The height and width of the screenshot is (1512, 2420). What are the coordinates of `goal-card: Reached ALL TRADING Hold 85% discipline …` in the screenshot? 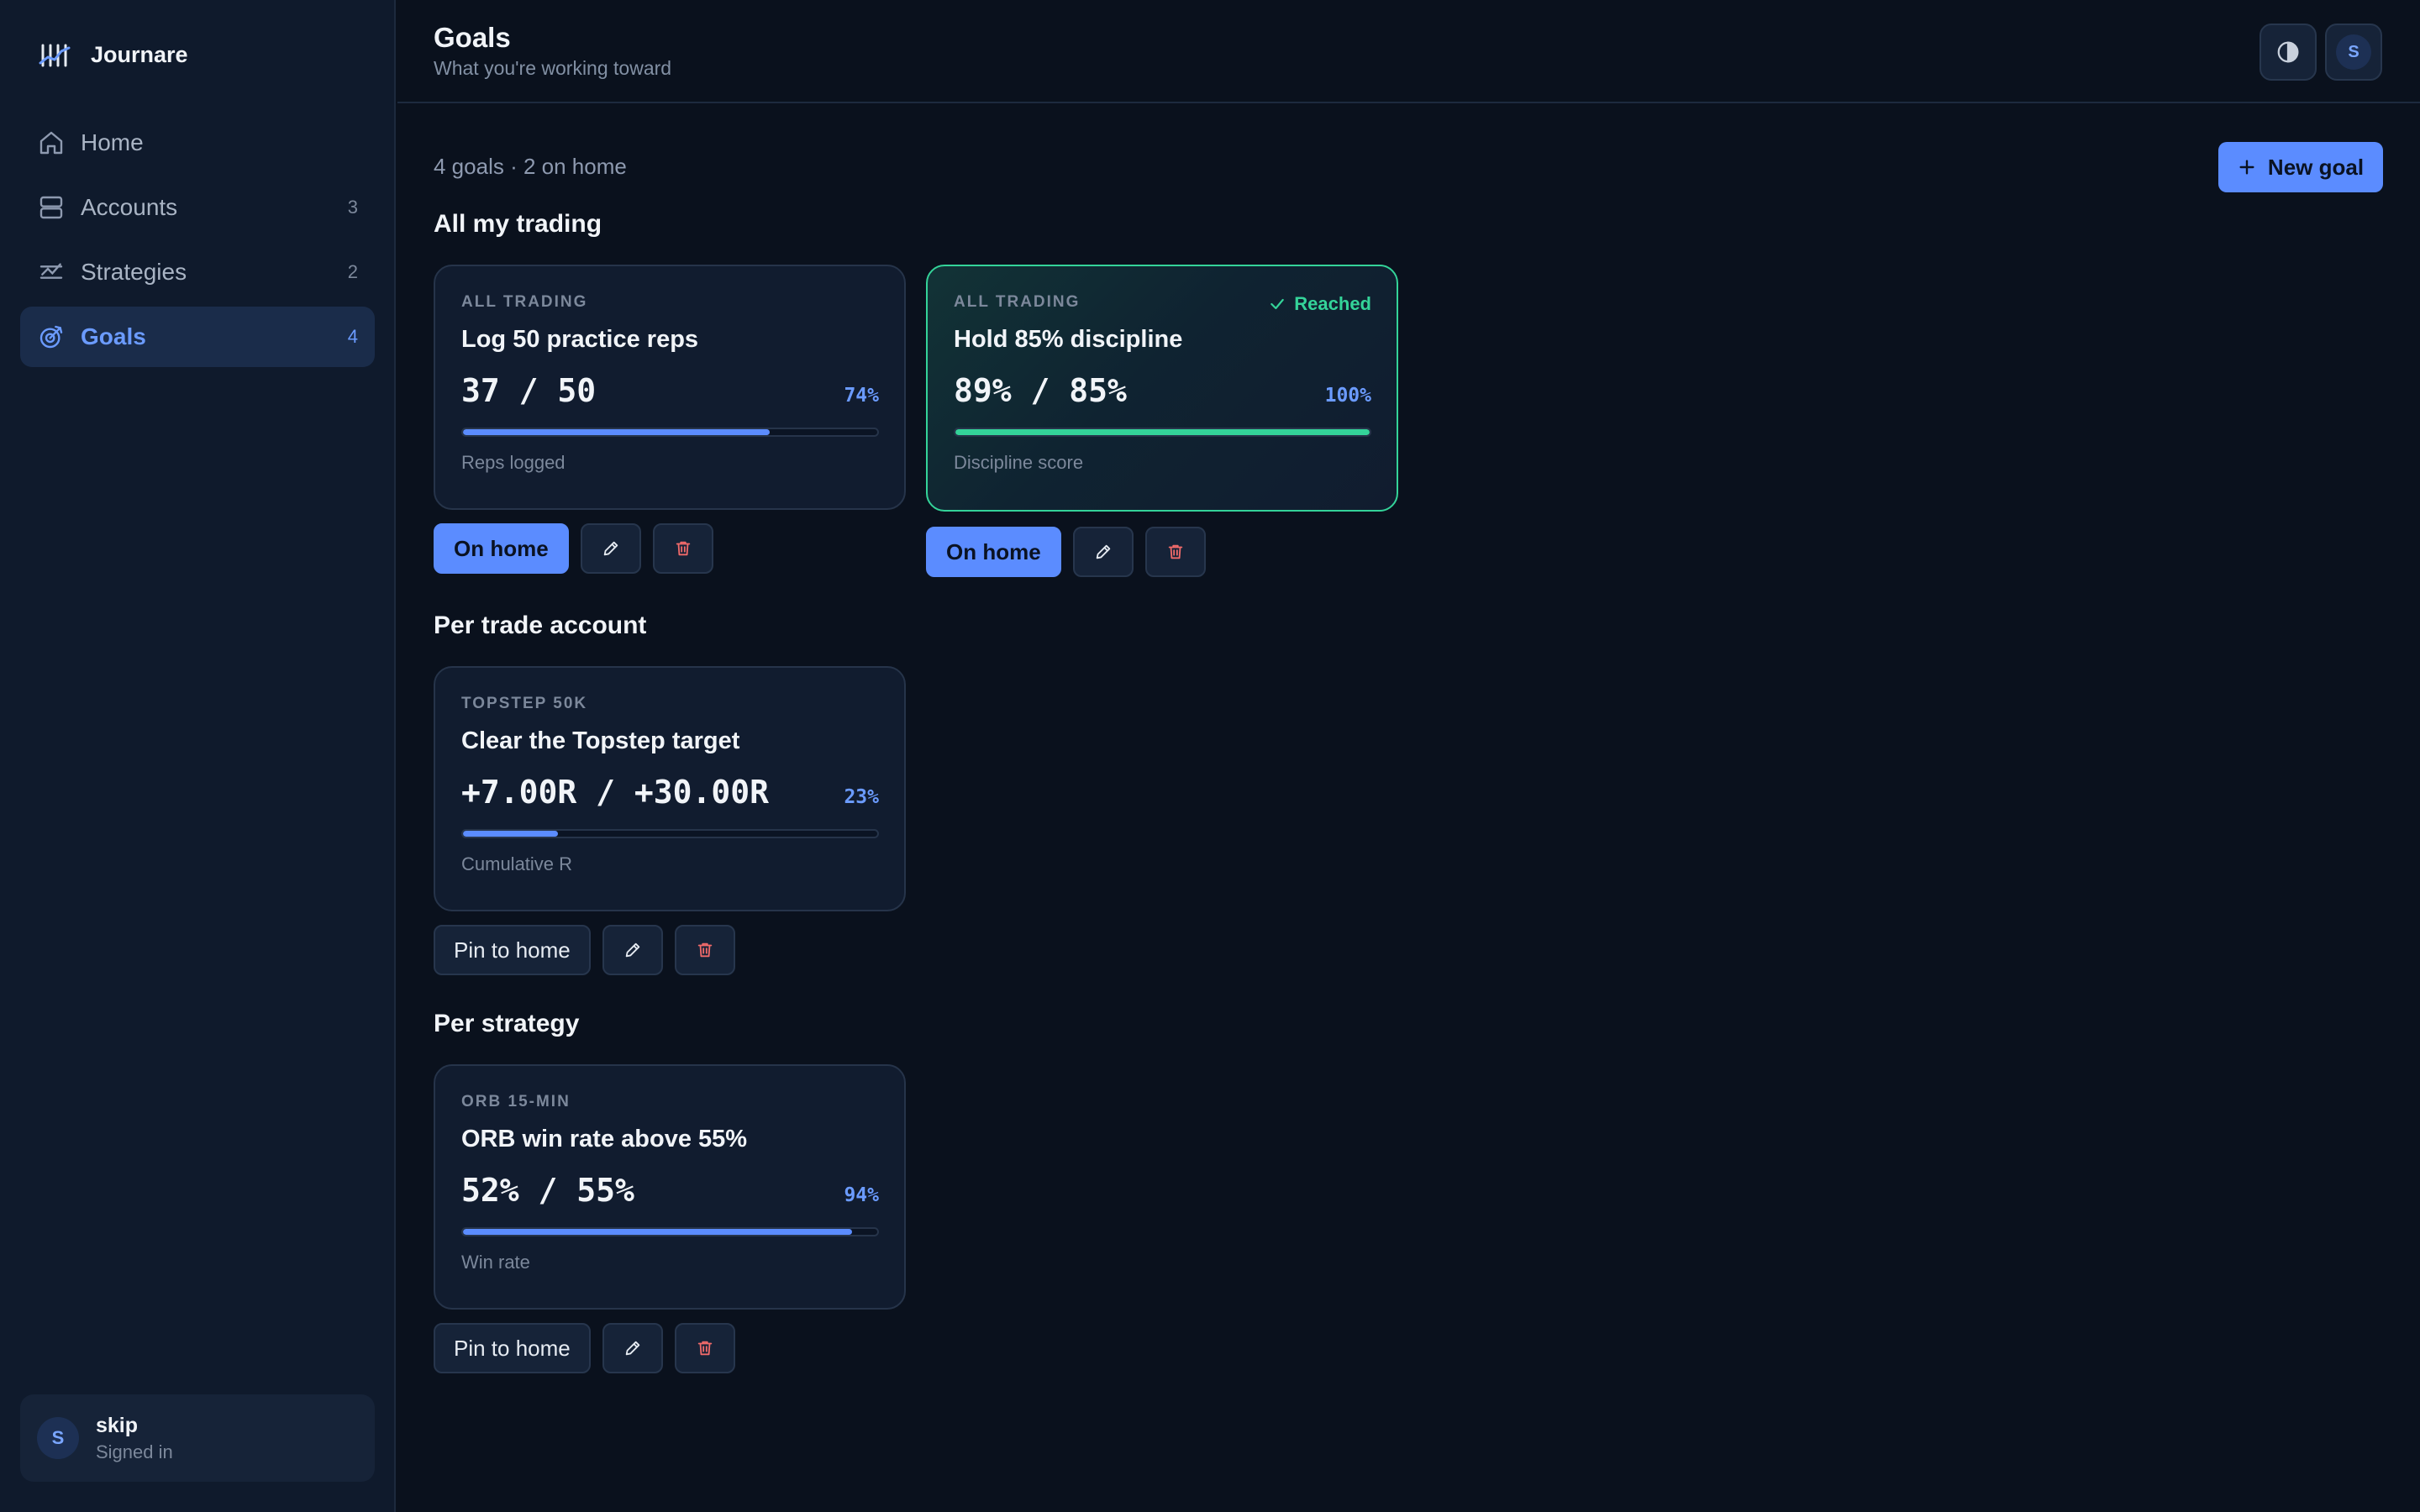 It's located at (1162, 388).